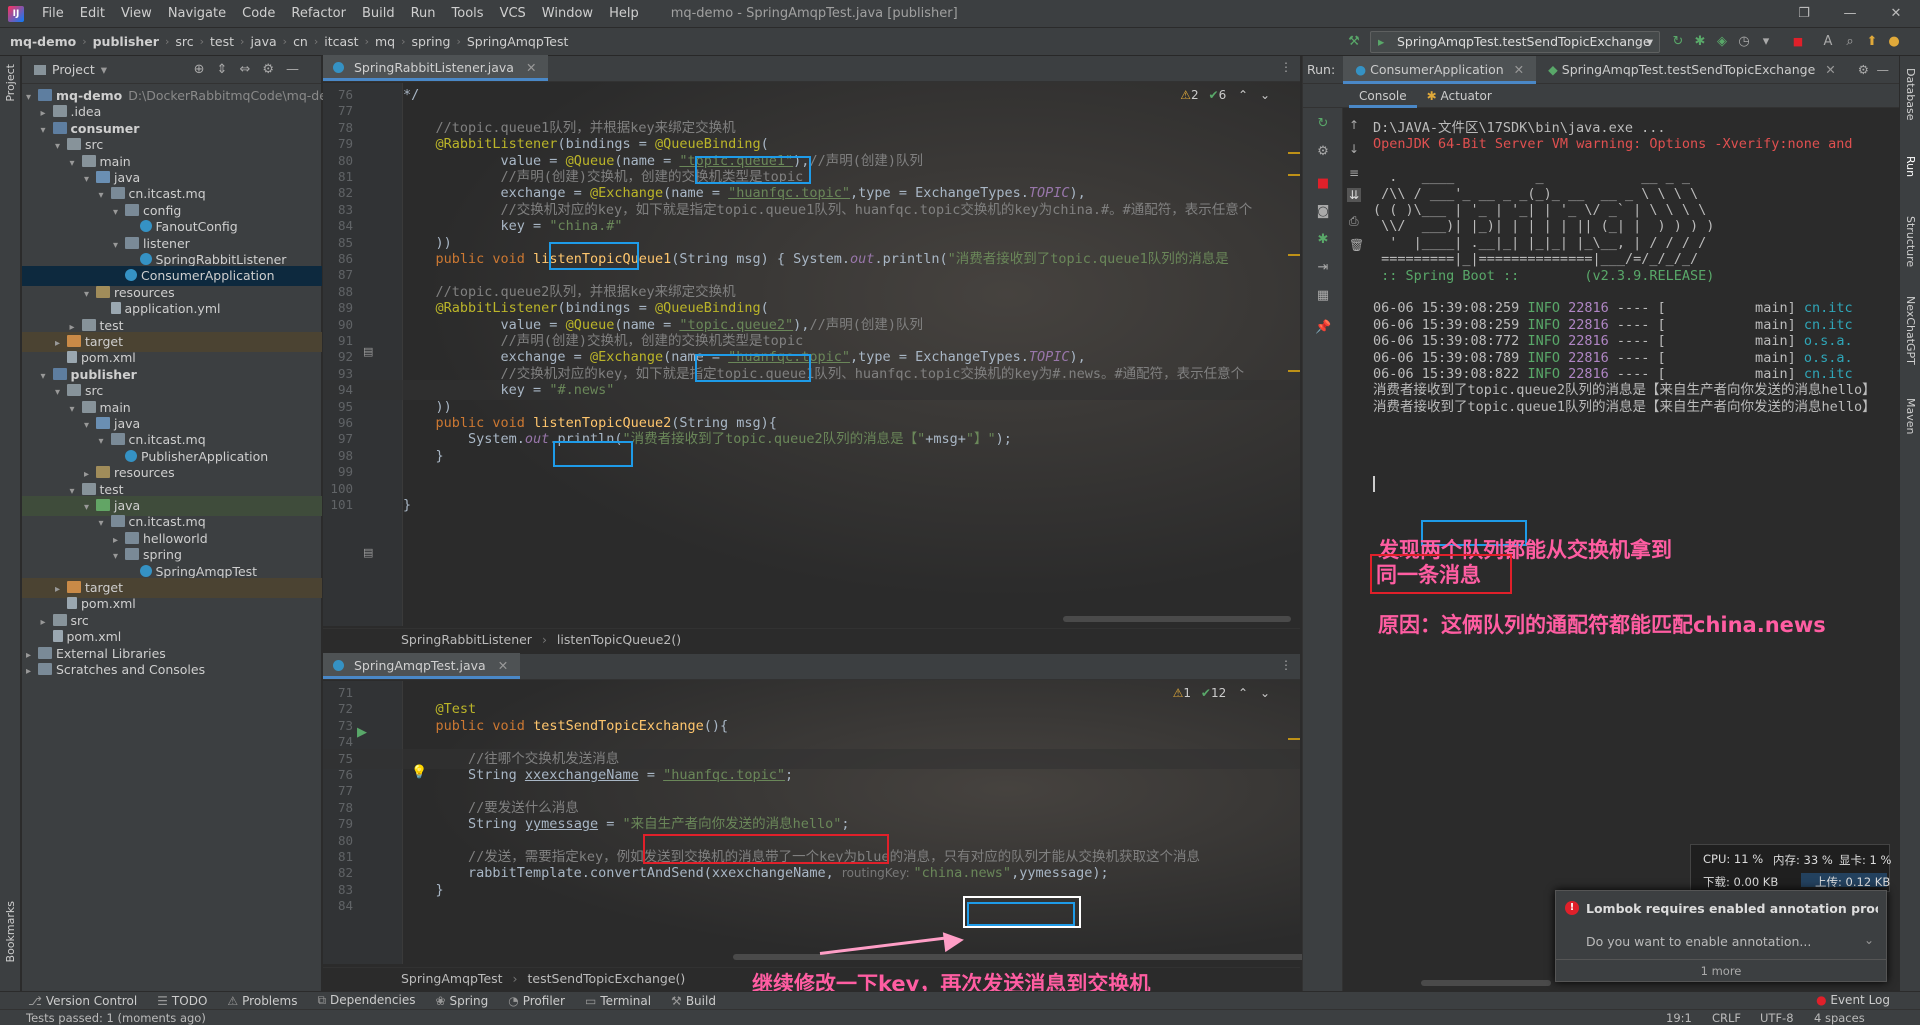  What do you see at coordinates (43, 41) in the screenshot?
I see `breadcrumb-item: mq-demo` at bounding box center [43, 41].